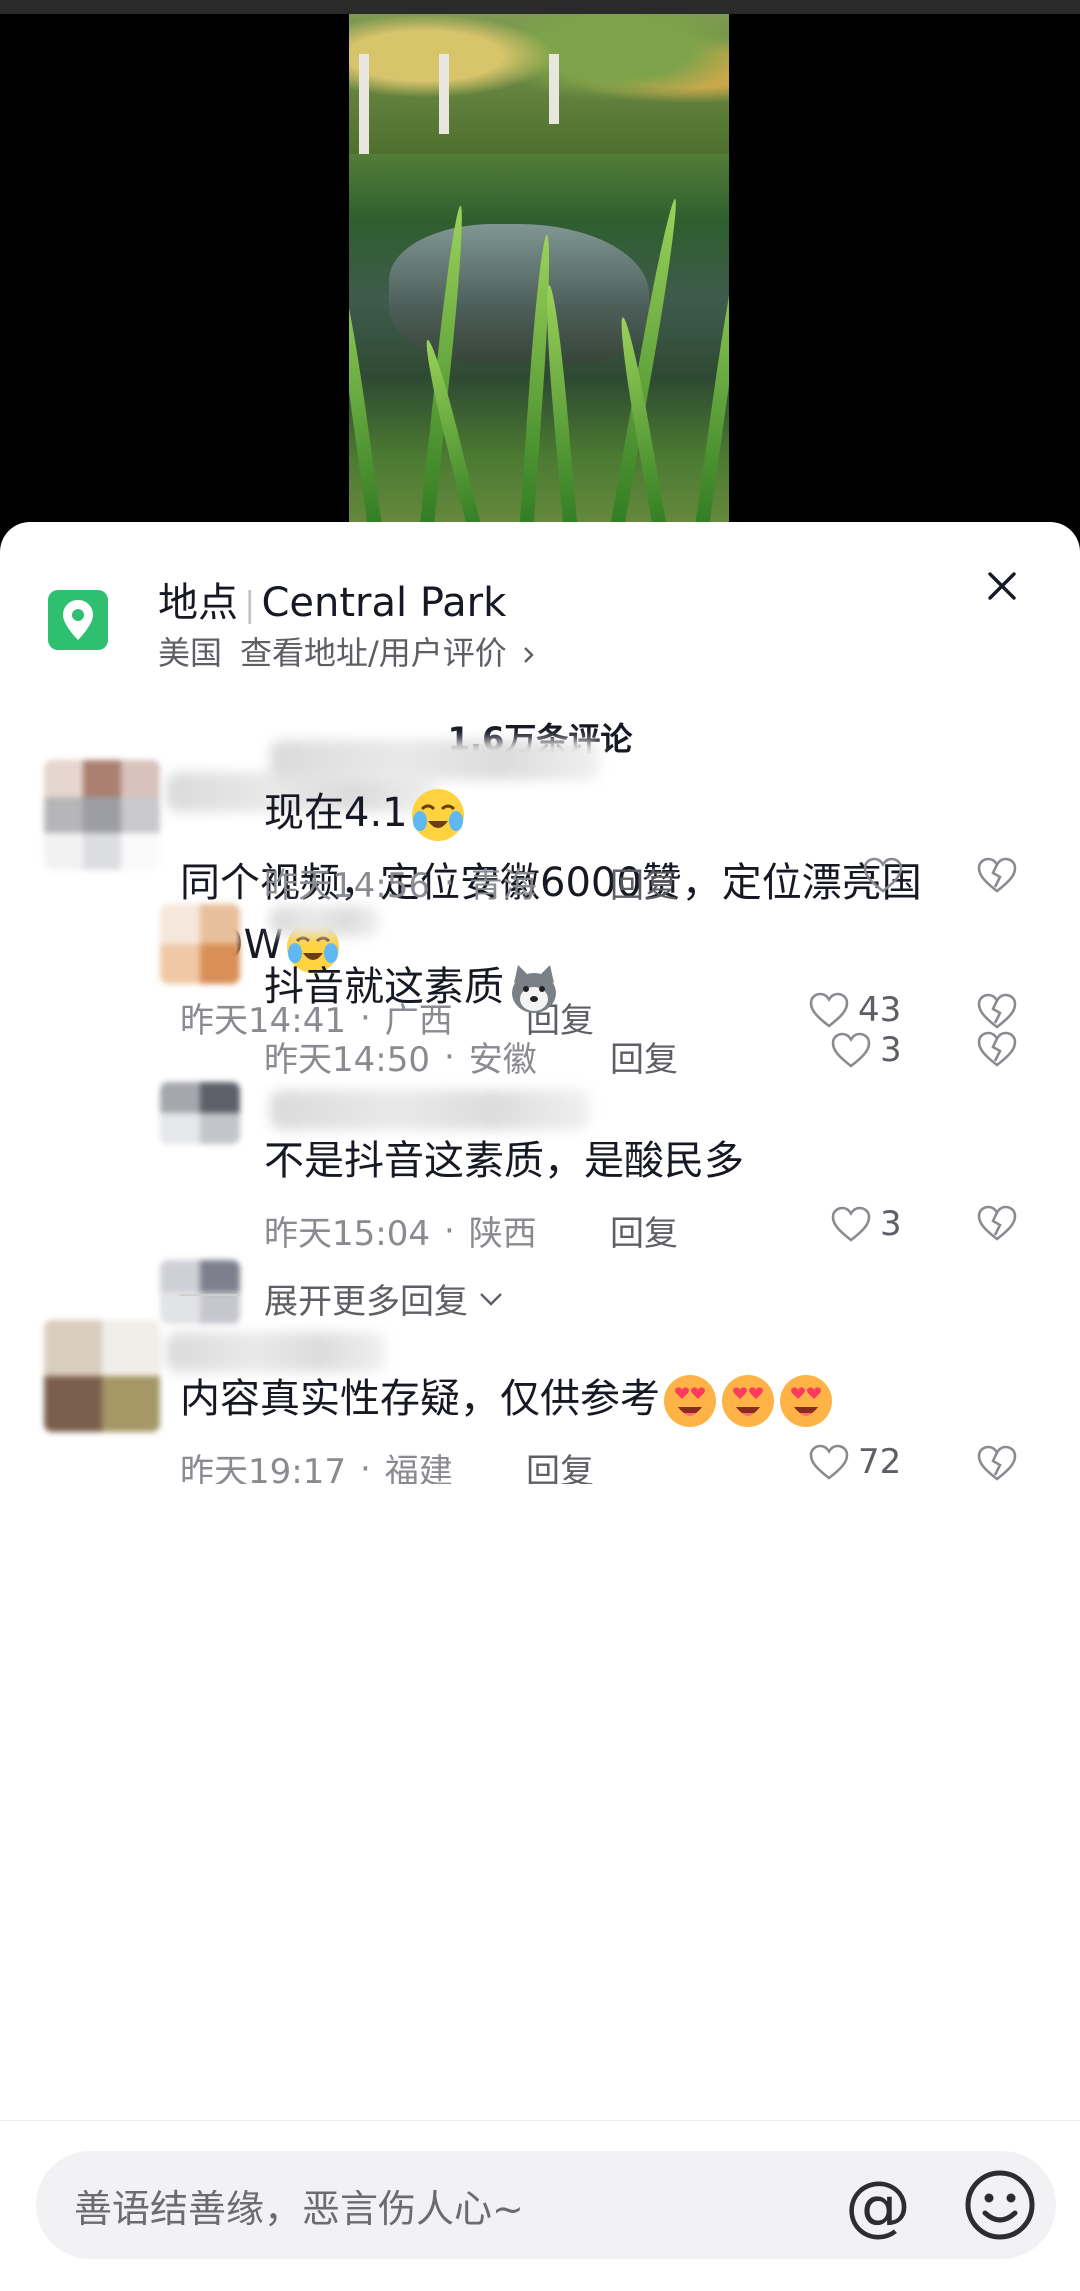 This screenshot has height=2291, width=1080. Describe the element at coordinates (540, 2205) in the screenshot. I see `comment-input-bar: 善语结善缘，恶言伤人心~ @` at that location.